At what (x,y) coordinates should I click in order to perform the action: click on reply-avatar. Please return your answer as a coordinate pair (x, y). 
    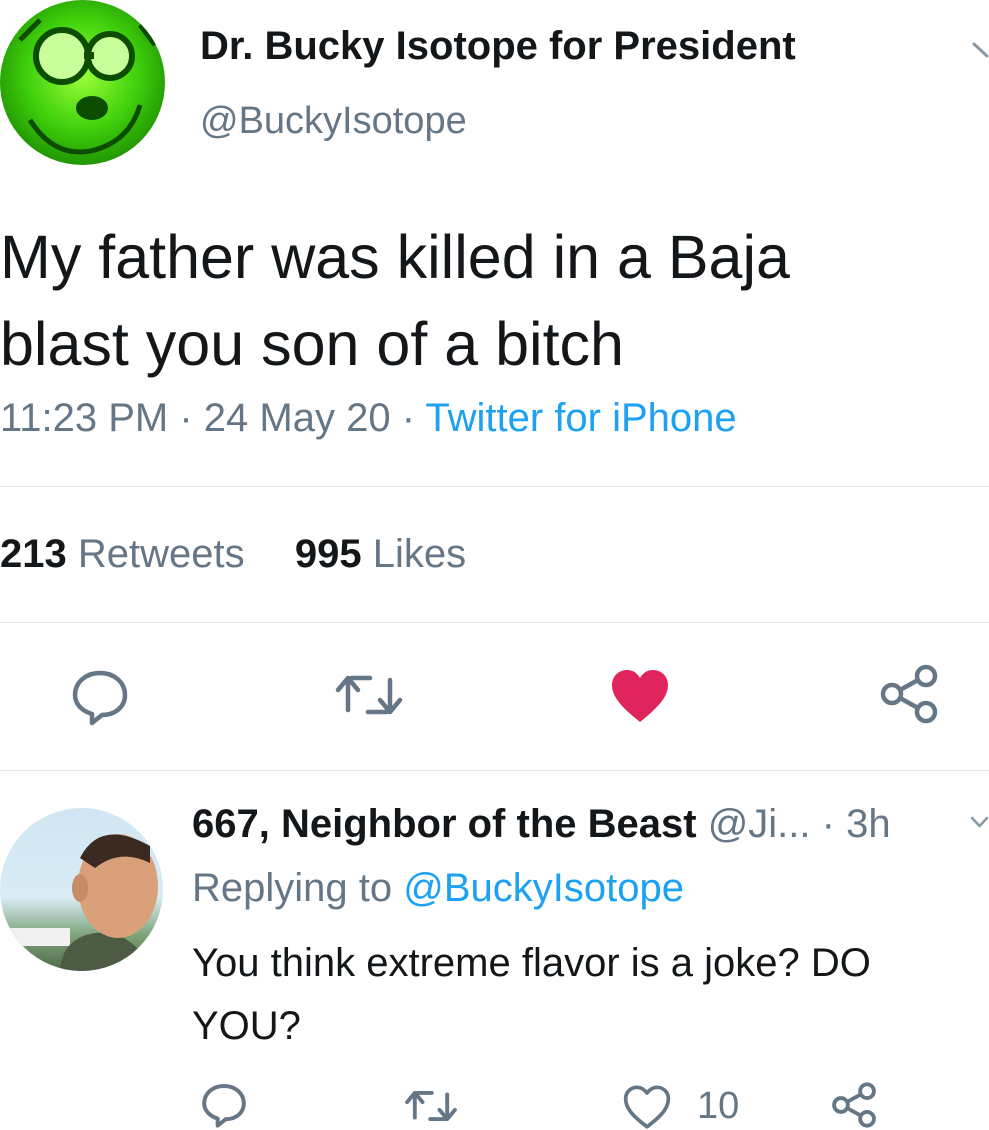
    Looking at the image, I should click on (81, 889).